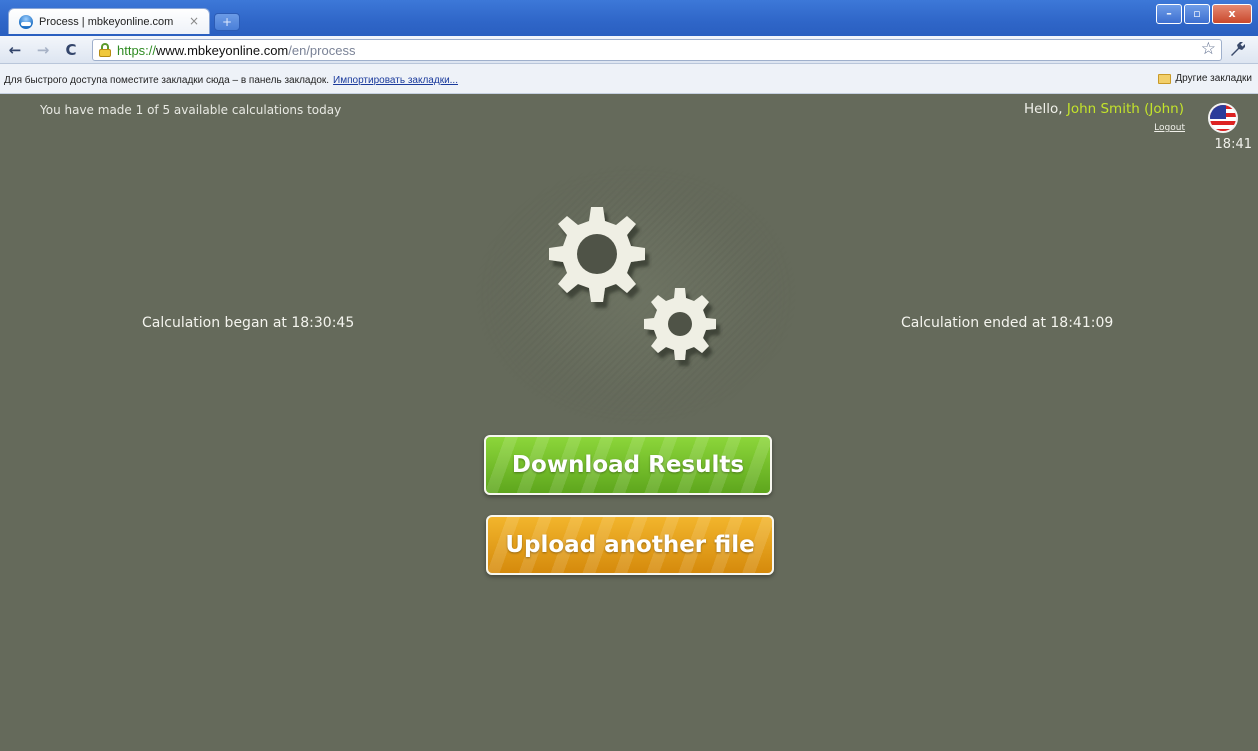 This screenshot has height=751, width=1258. I want to click on address-bar: https://www.mbkeyonline.com/en/process, so click(657, 50).